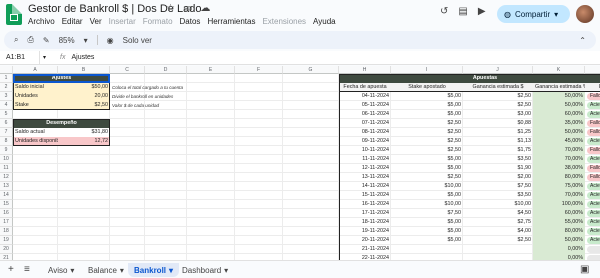 The height and width of the screenshot is (278, 600). Describe the element at coordinates (498, 114) in the screenshot. I see `bet-gain-amount: $3,00` at that location.